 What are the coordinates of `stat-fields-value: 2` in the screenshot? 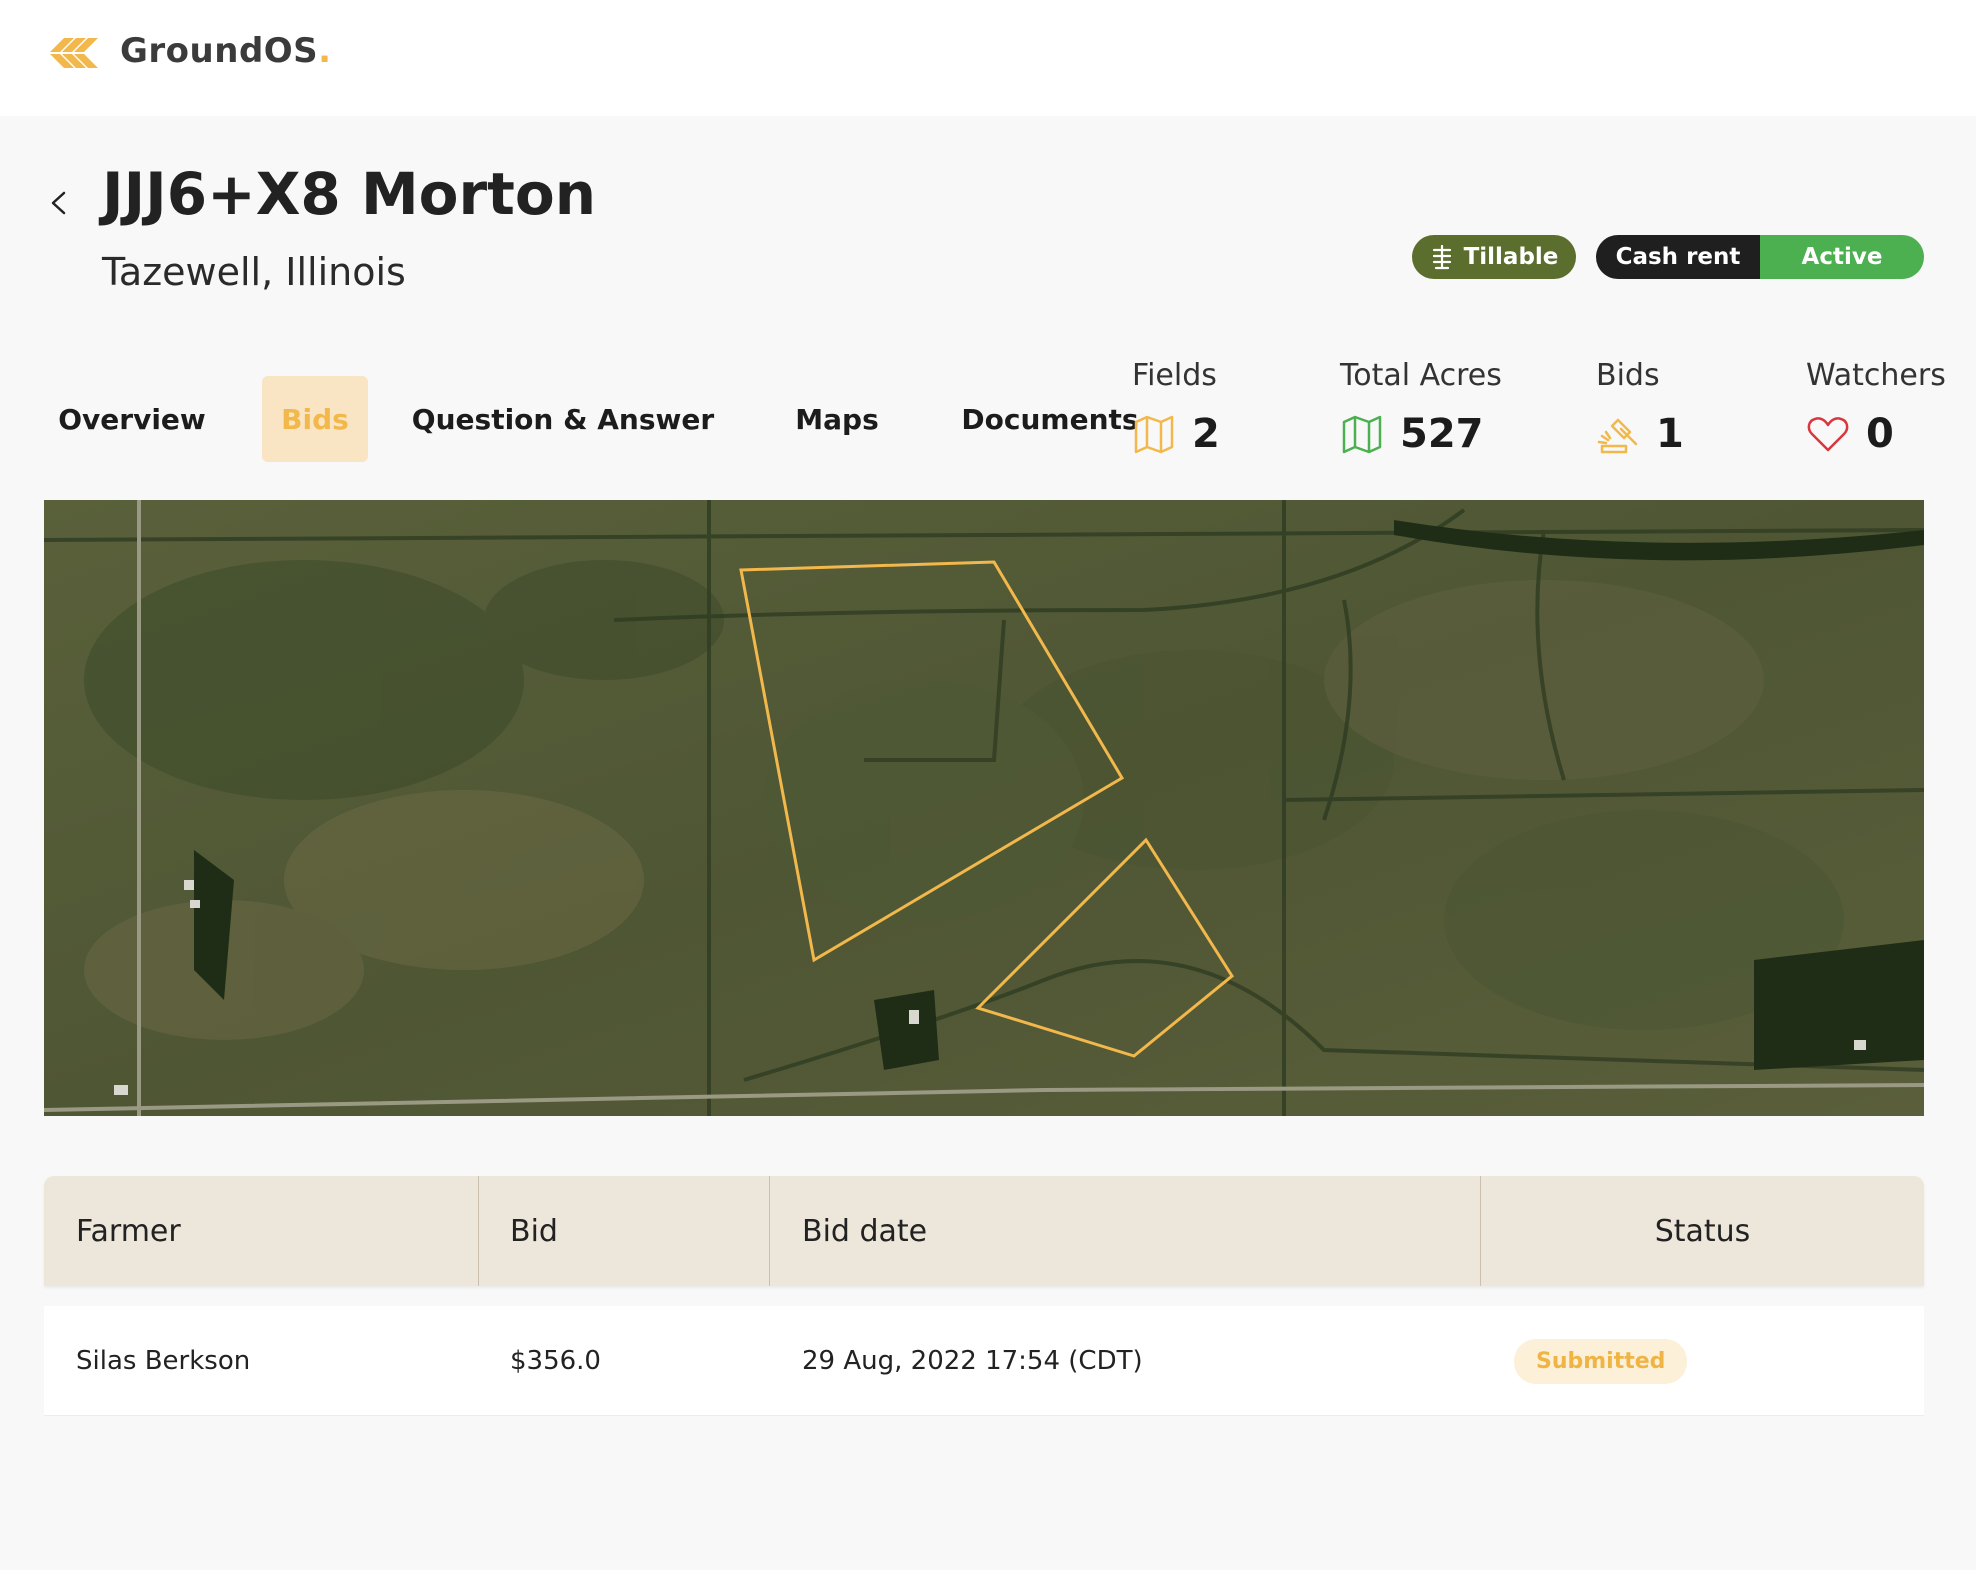 It's located at (1206, 434).